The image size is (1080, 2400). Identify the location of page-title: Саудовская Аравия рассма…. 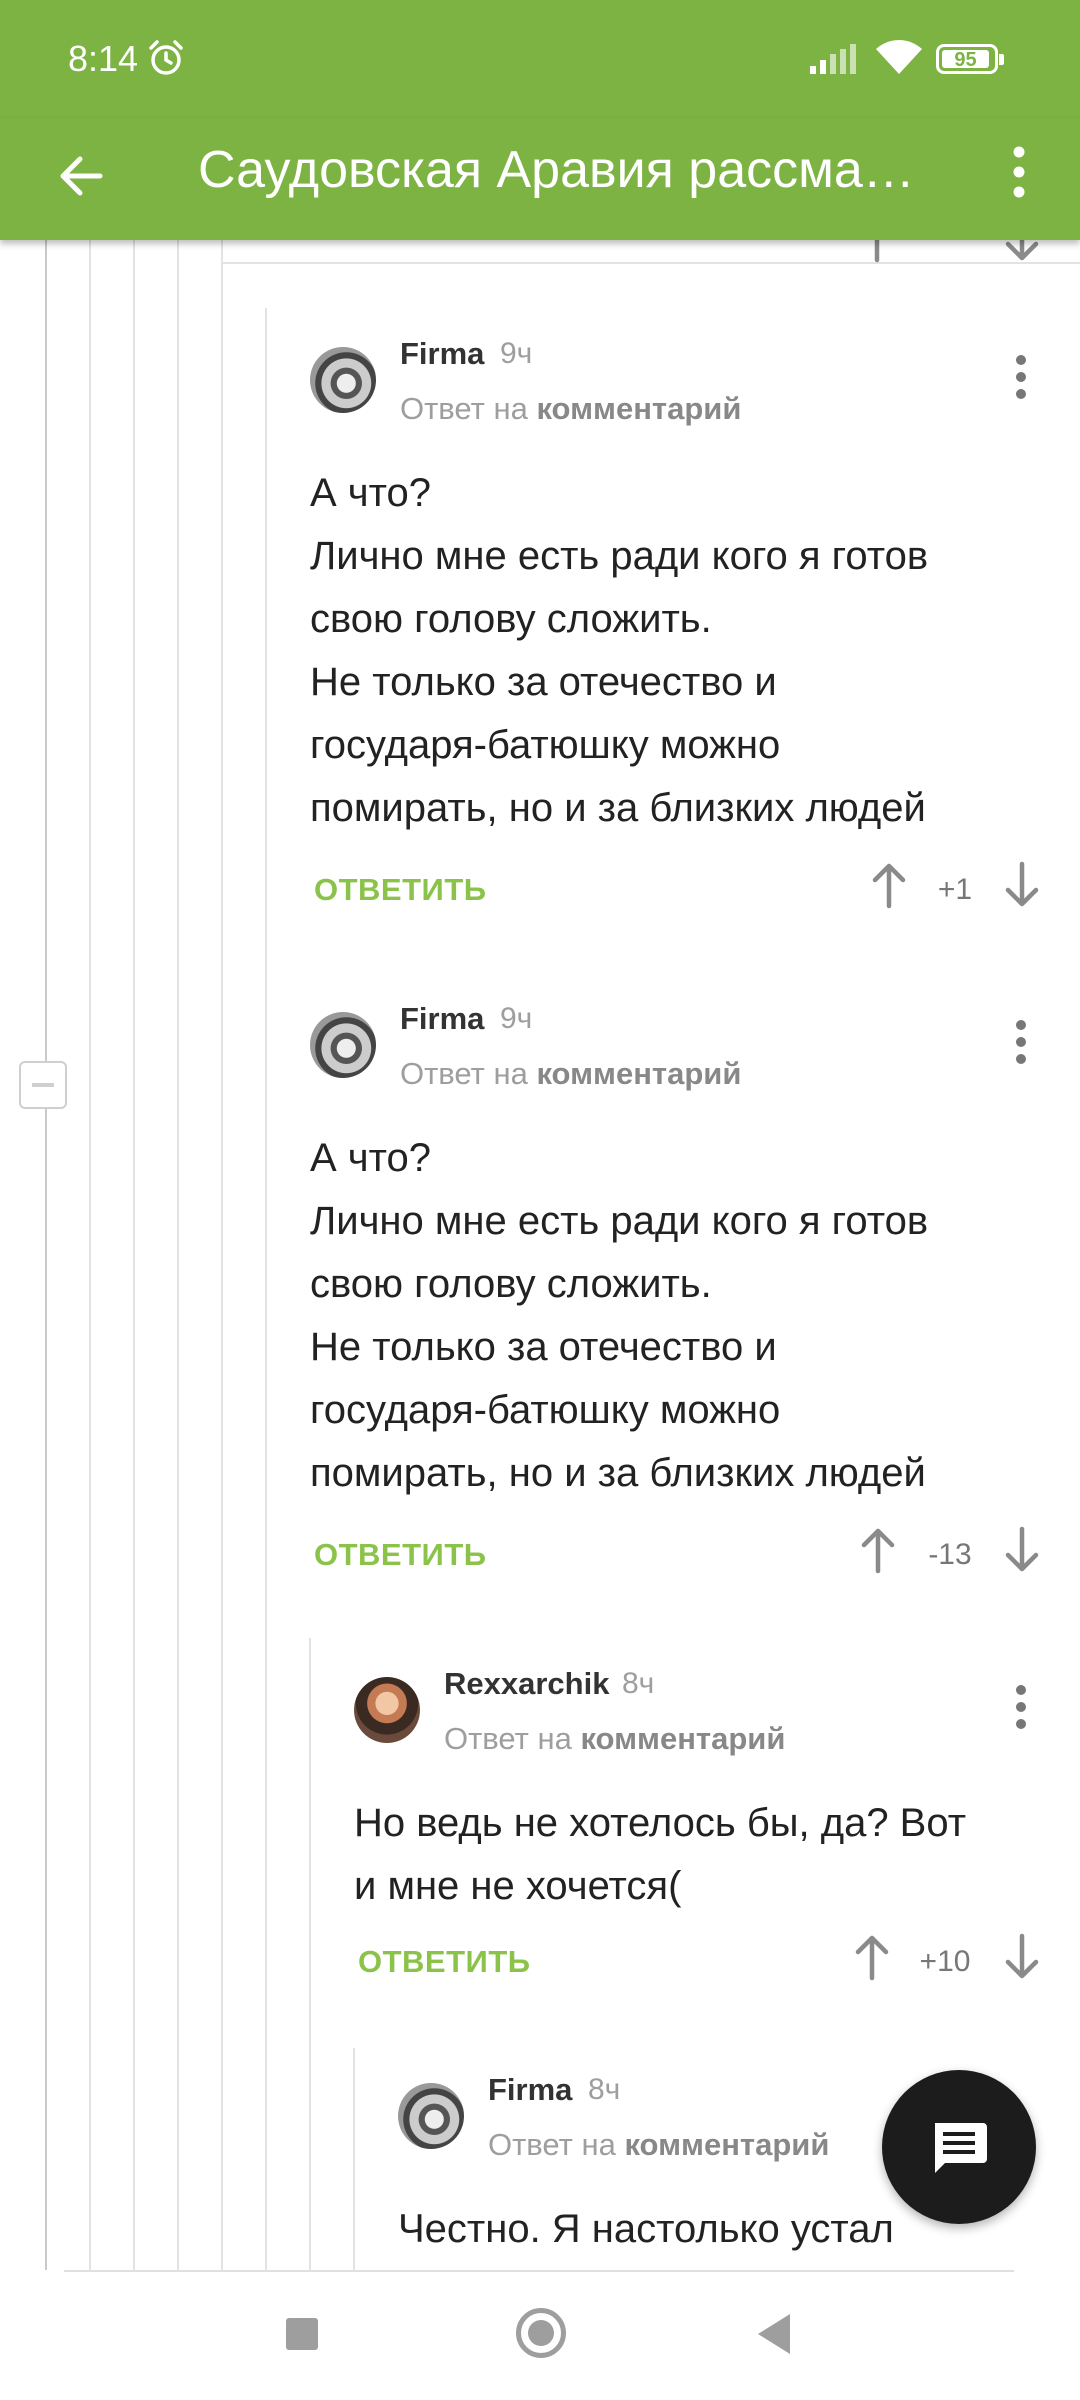
(556, 170).